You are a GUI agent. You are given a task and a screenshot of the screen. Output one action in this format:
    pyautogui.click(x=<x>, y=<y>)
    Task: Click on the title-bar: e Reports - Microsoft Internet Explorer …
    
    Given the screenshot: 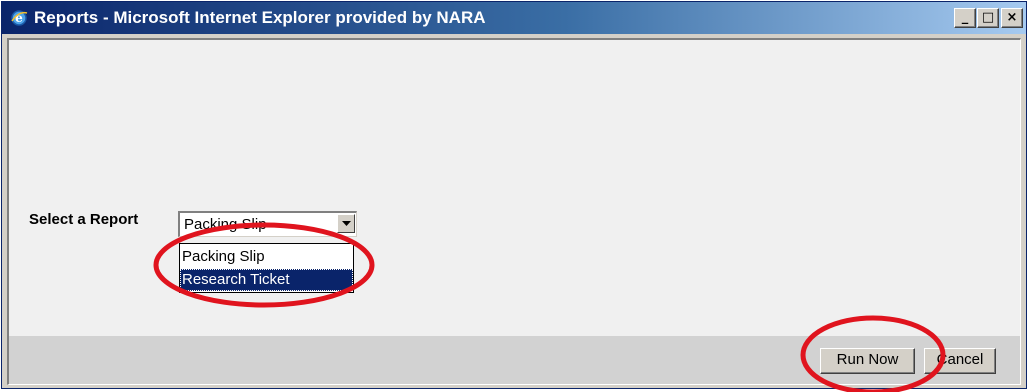 What is the action you would take?
    pyautogui.click(x=514, y=18)
    